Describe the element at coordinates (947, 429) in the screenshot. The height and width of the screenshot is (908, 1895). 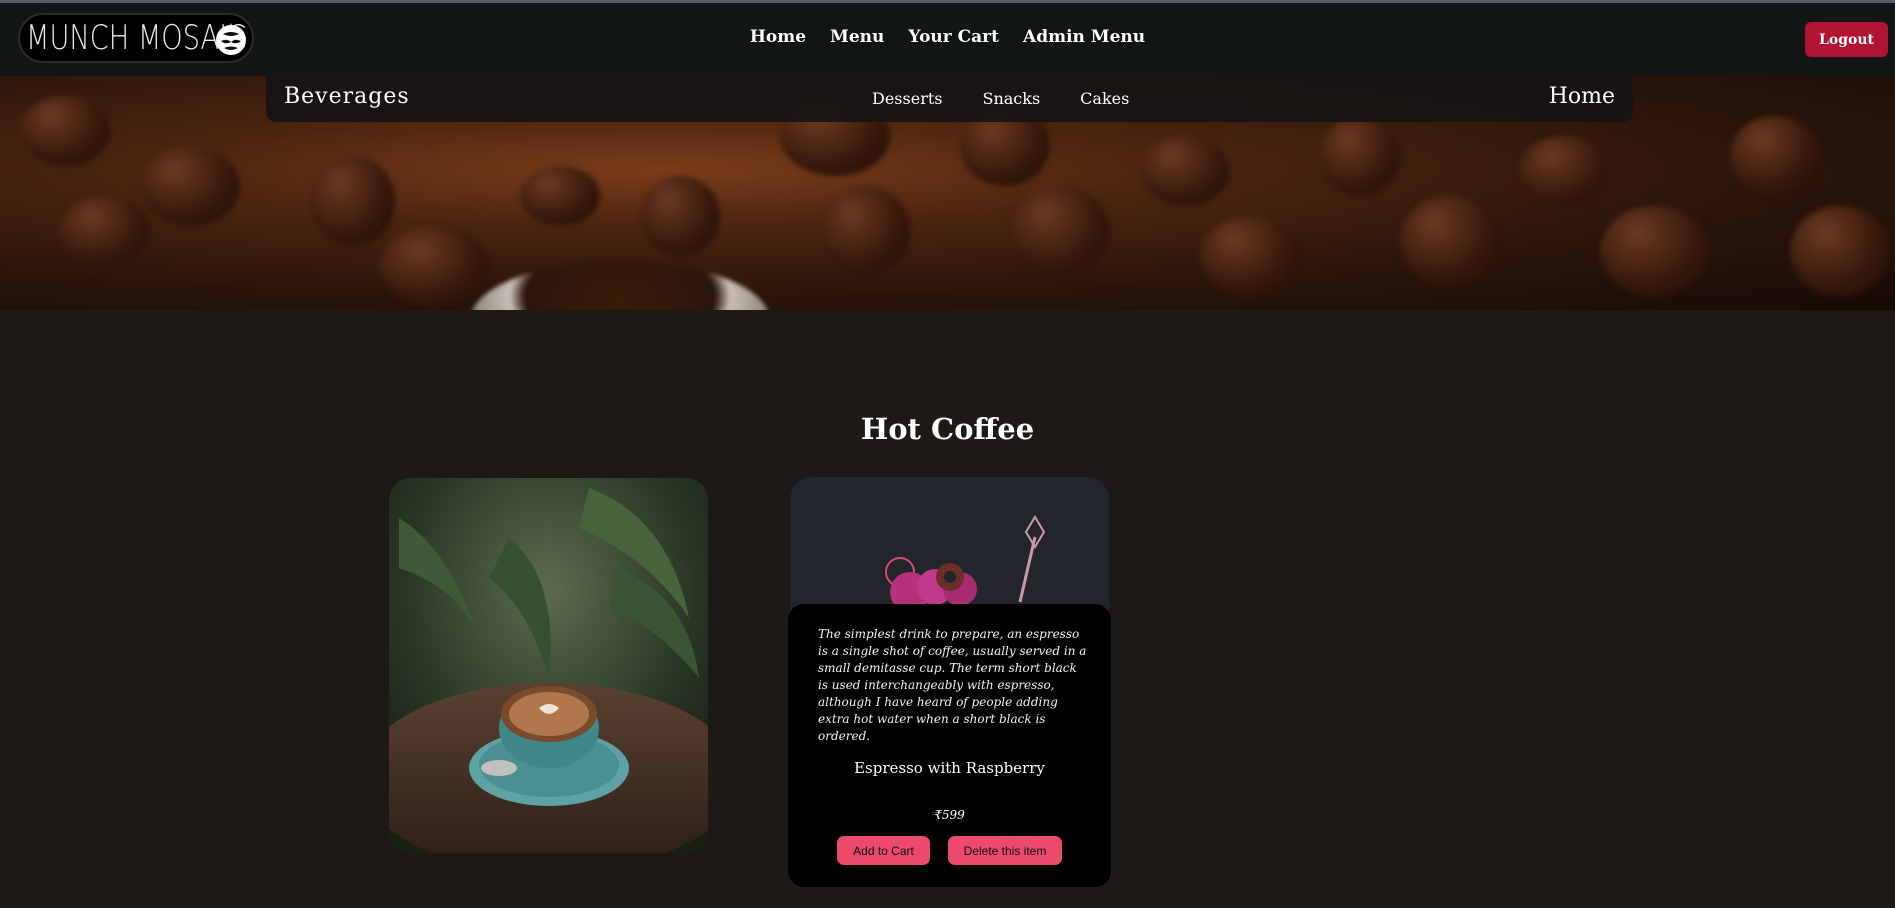
I see `section-title: Hot Coffee` at that location.